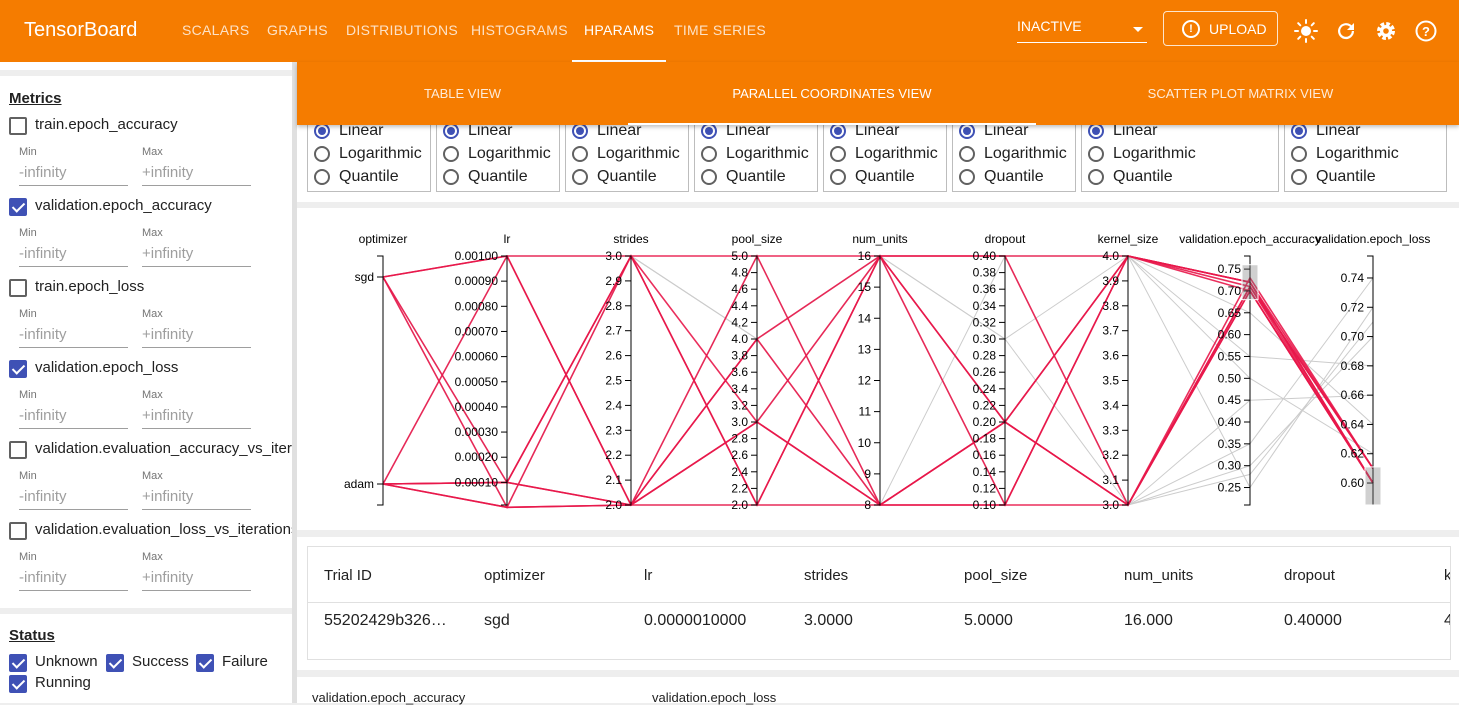 This screenshot has width=1459, height=705. Describe the element at coordinates (215, 31) in the screenshot. I see `tab-scalars: SCALARS` at that location.